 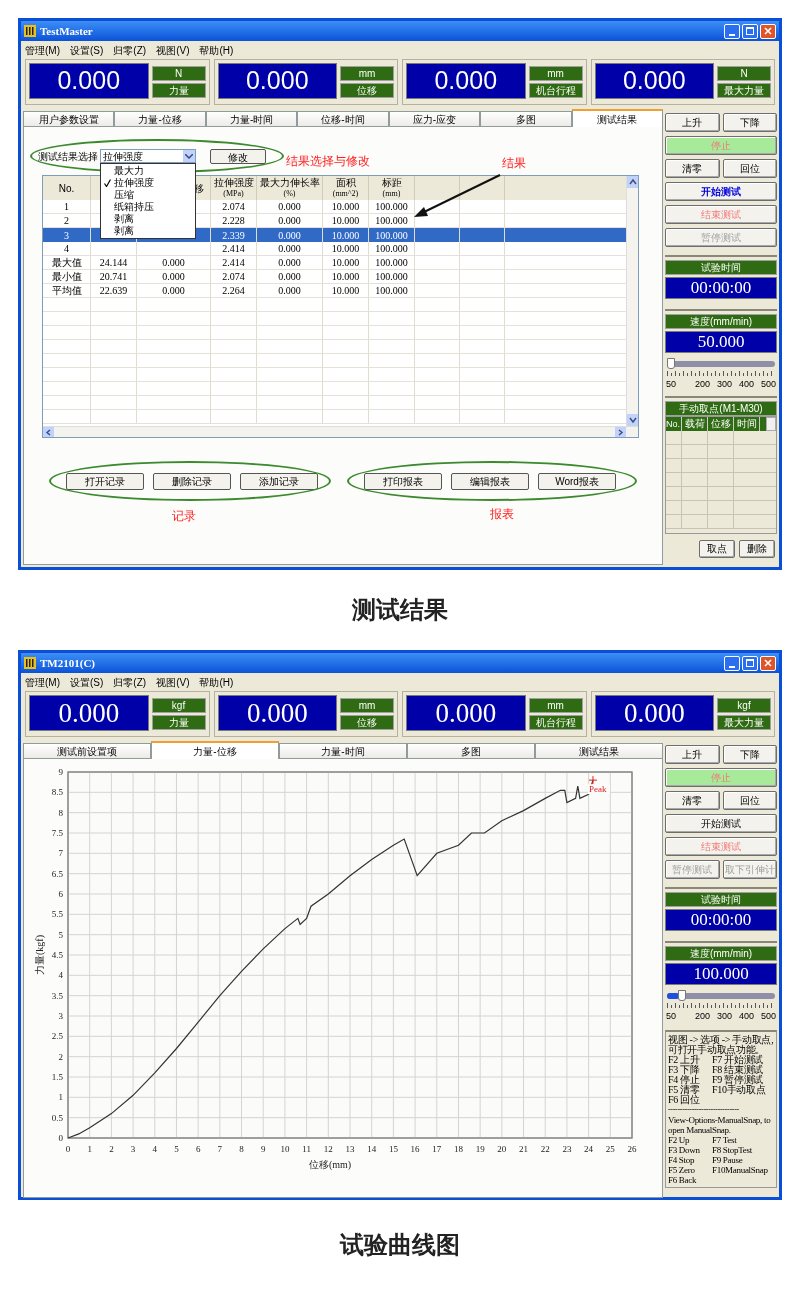 I want to click on record-button: 删除记录, so click(x=192, y=481).